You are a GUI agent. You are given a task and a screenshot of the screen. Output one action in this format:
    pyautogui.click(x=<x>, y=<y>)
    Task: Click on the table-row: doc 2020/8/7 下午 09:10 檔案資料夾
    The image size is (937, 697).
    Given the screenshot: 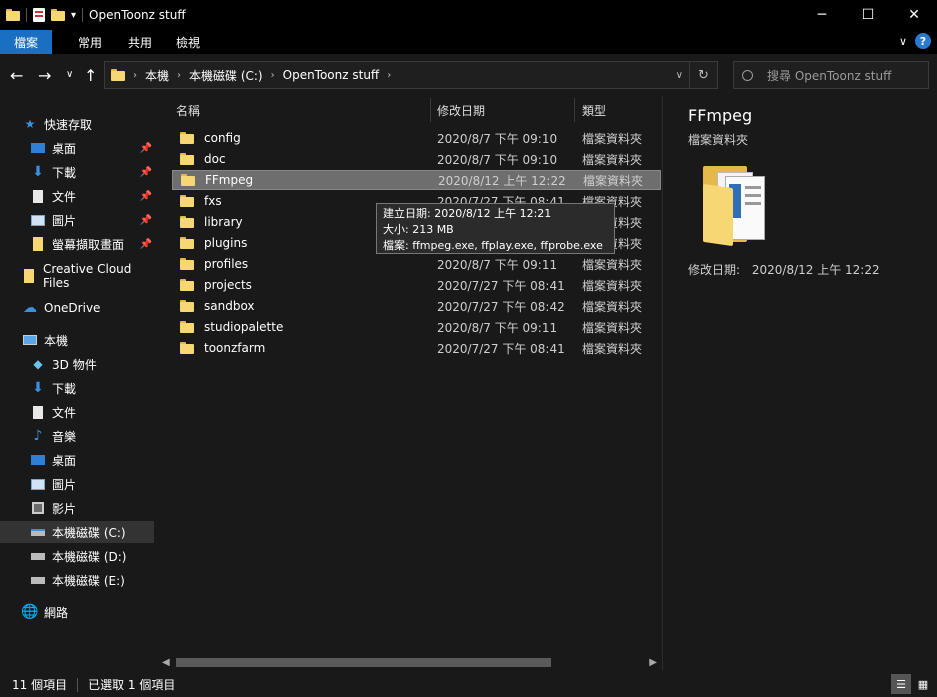 What is the action you would take?
    pyautogui.click(x=416, y=159)
    